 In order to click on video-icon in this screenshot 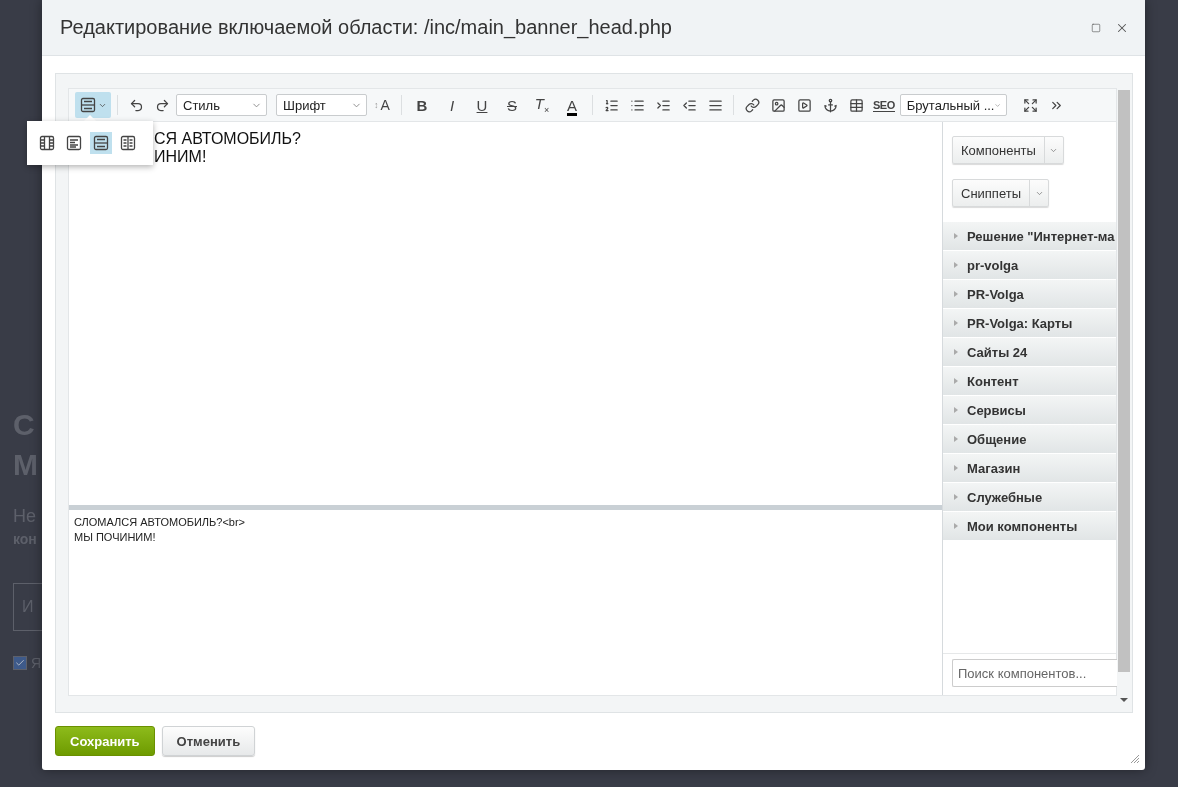, I will do `click(804, 105)`.